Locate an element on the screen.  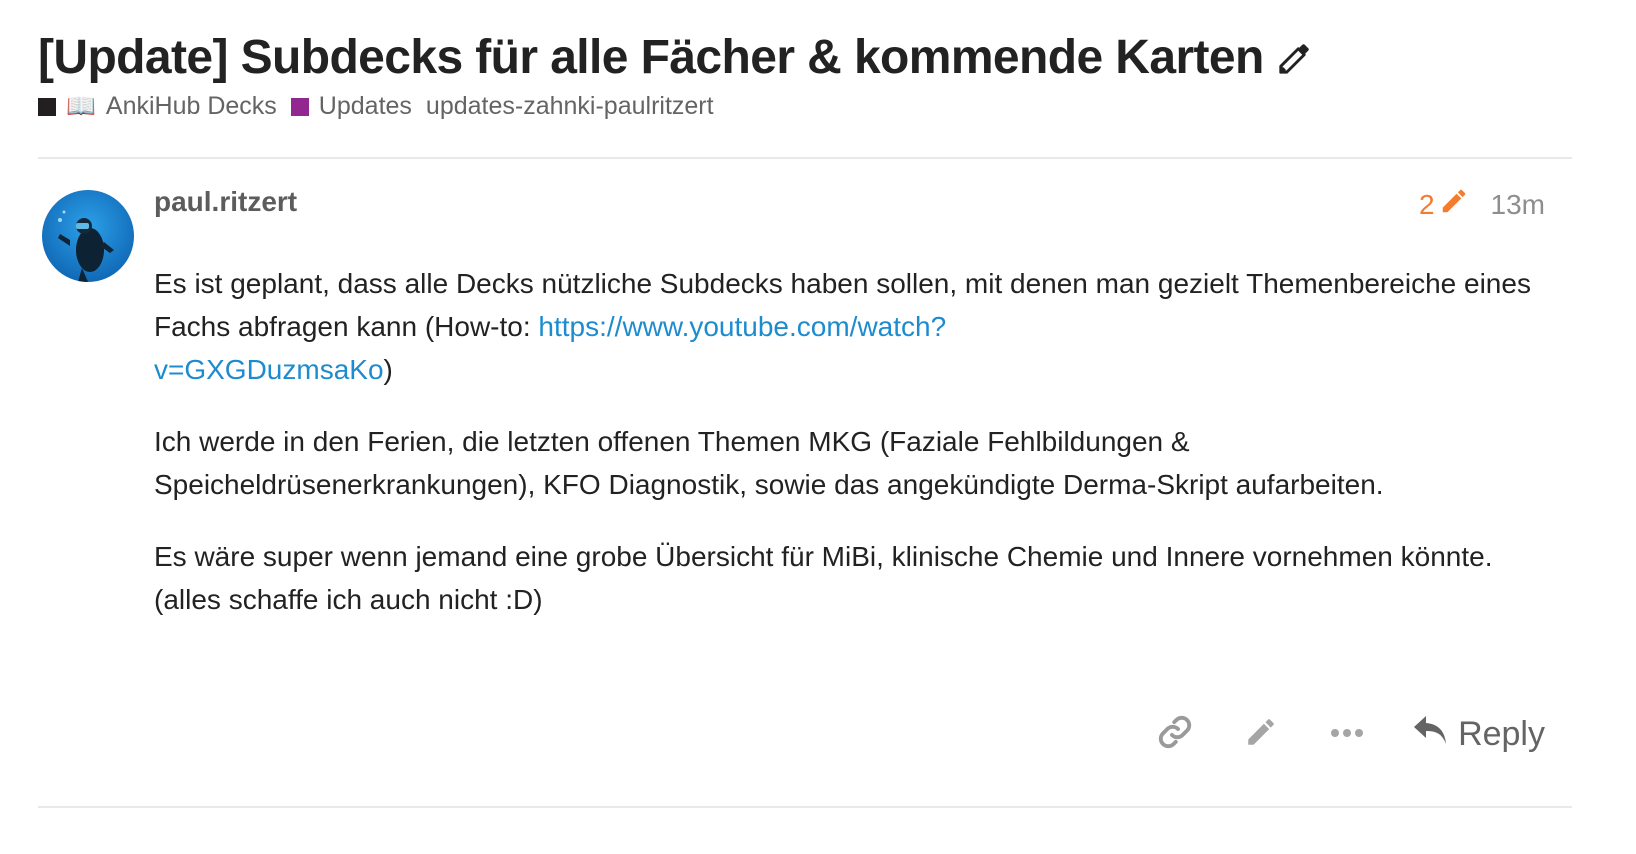
more-actions-button is located at coordinates (1347, 734).